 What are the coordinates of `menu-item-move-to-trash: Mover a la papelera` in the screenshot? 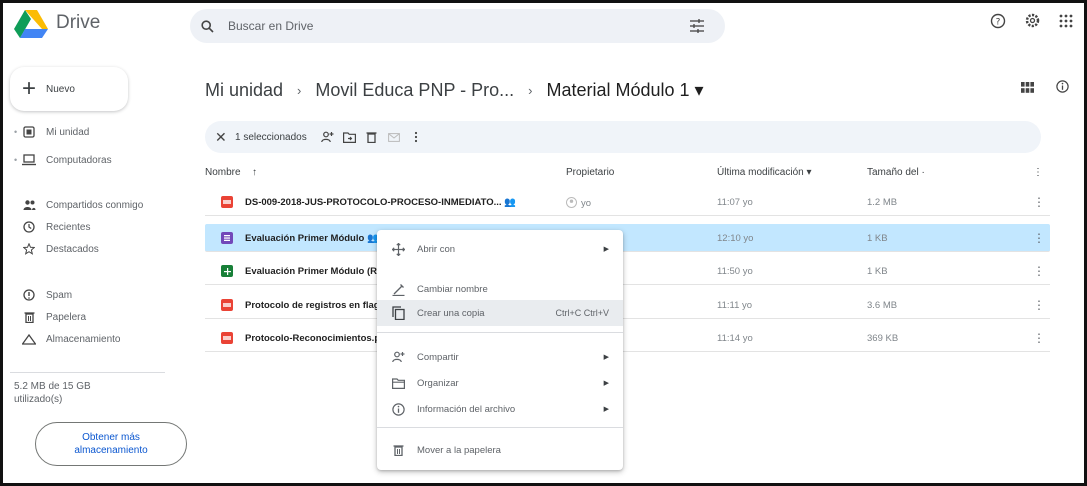 It's located at (500, 450).